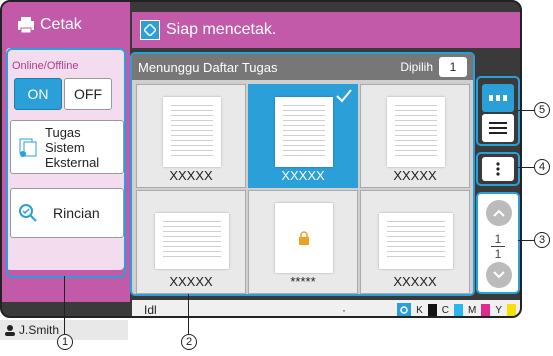  I want to click on checkmark-icon, so click(344, 96).